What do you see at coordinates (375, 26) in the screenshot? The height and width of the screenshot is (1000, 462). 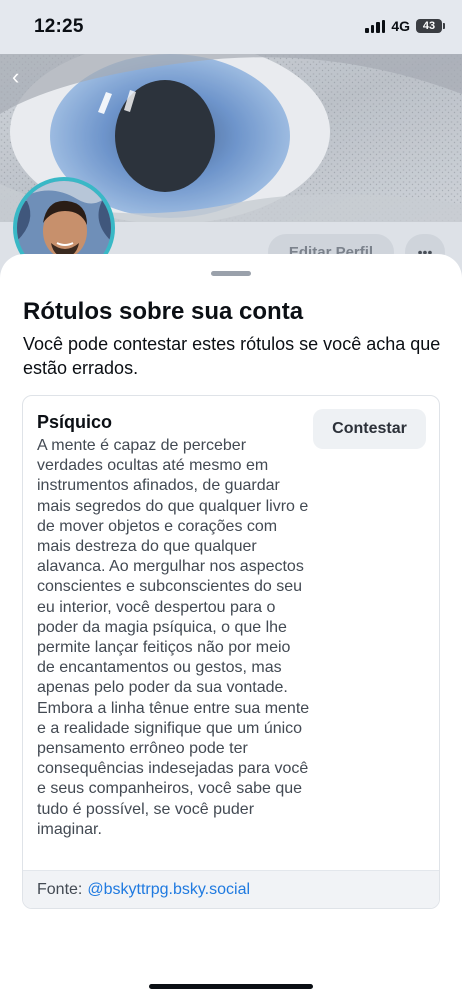 I see `cellular-signal-icon` at bounding box center [375, 26].